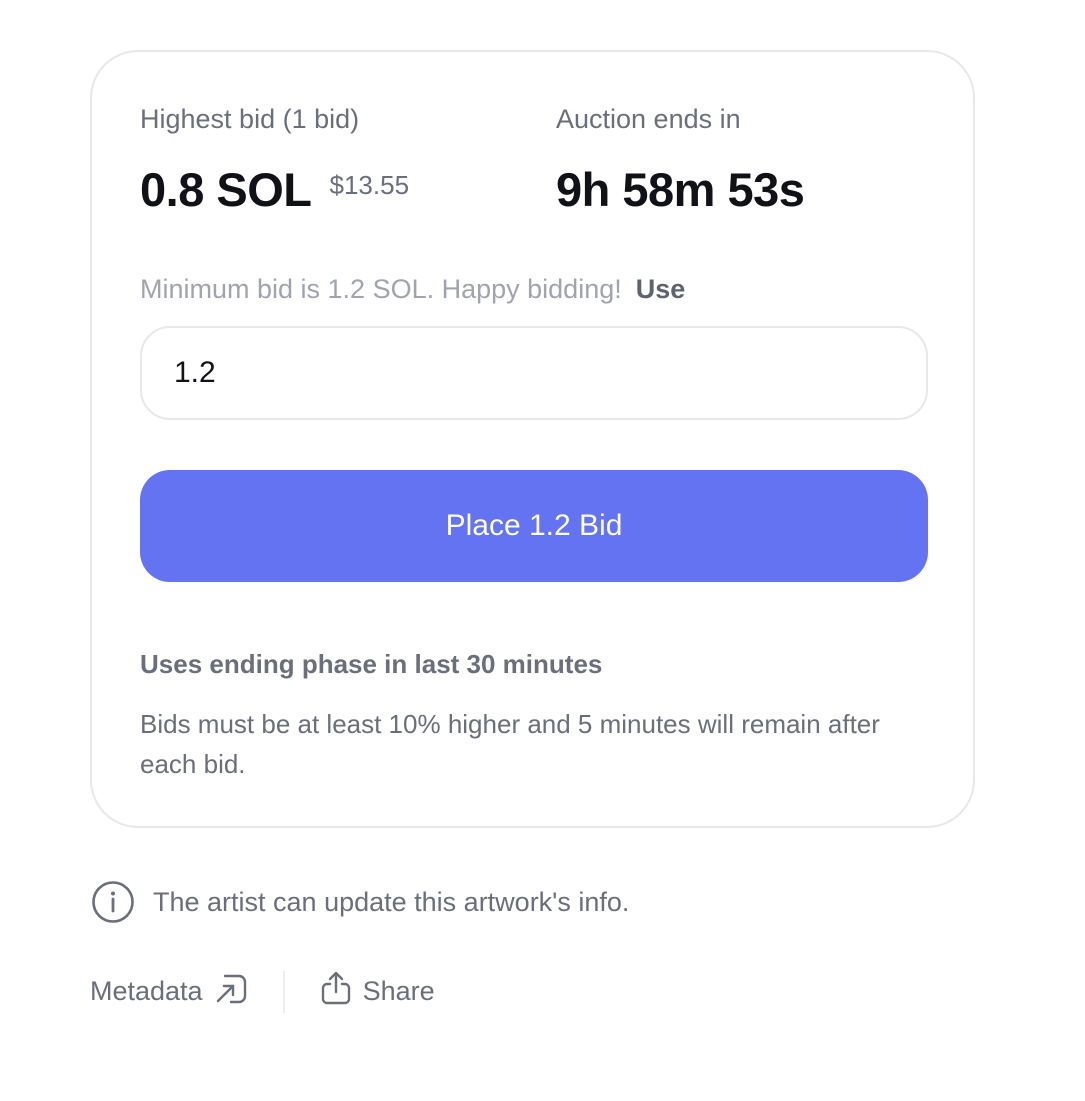 Image resolution: width=1085 pixels, height=1101 pixels. Describe the element at coordinates (371, 664) in the screenshot. I see `ending-phase-title: Uses ending phase in last 30 minutes` at that location.